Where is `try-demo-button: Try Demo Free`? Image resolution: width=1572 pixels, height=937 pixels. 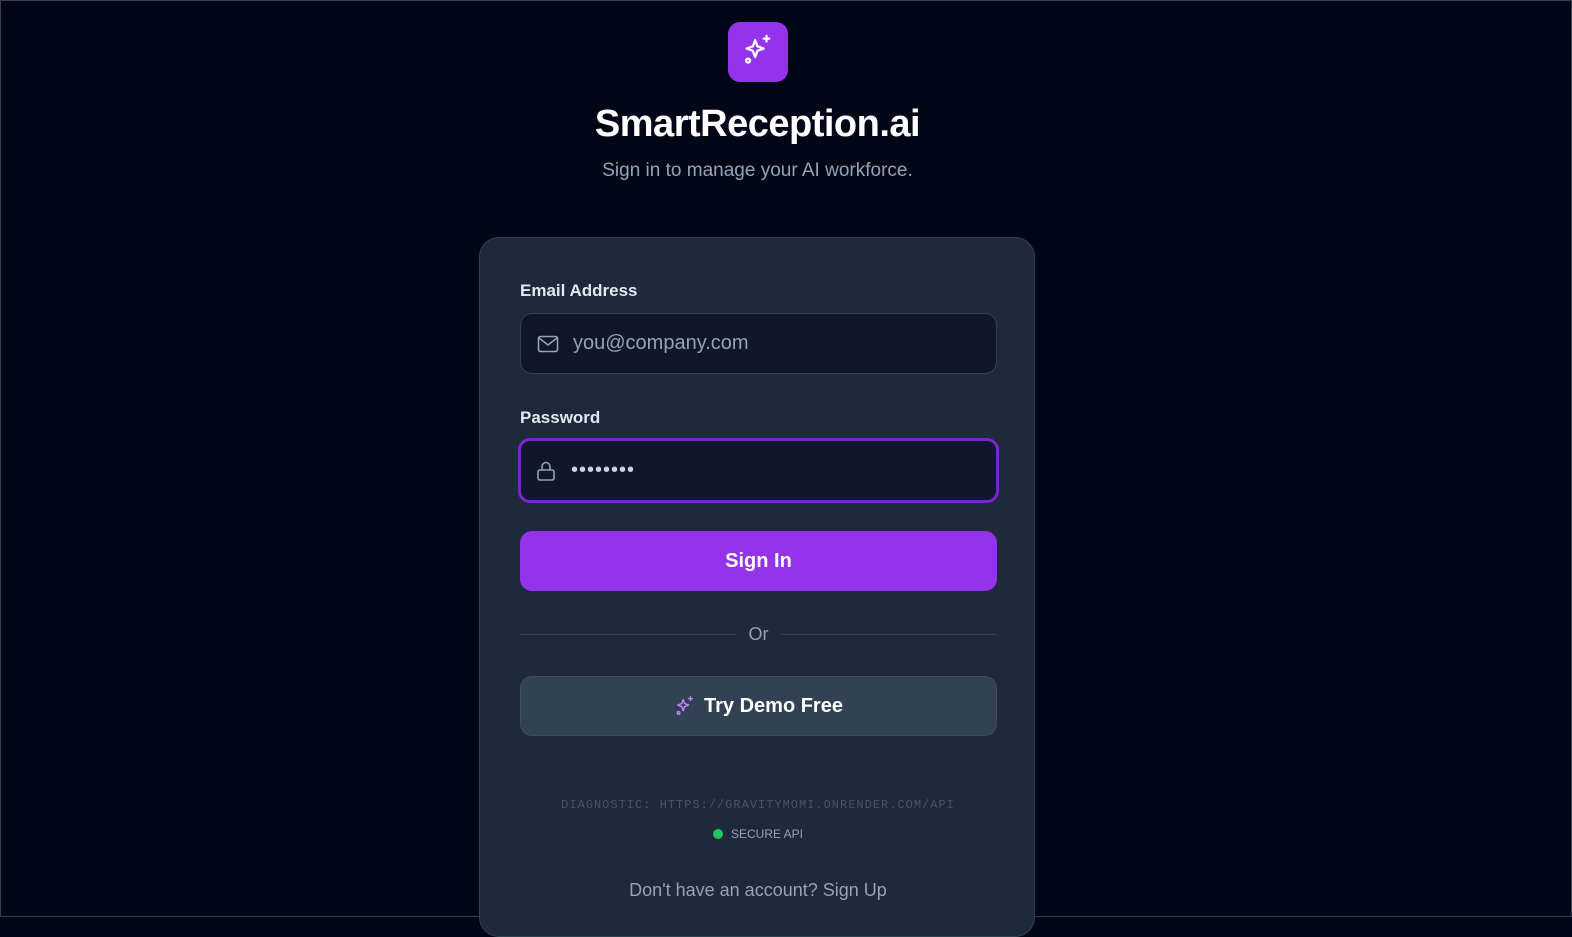
try-demo-button: Try Demo Free is located at coordinates (758, 706).